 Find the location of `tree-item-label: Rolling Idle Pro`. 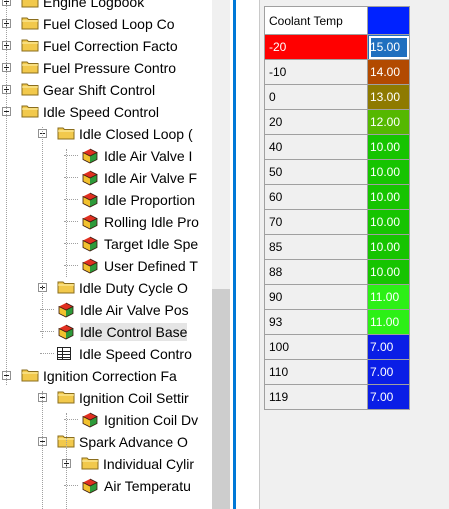

tree-item-label: Rolling Idle Pro is located at coordinates (151, 222).